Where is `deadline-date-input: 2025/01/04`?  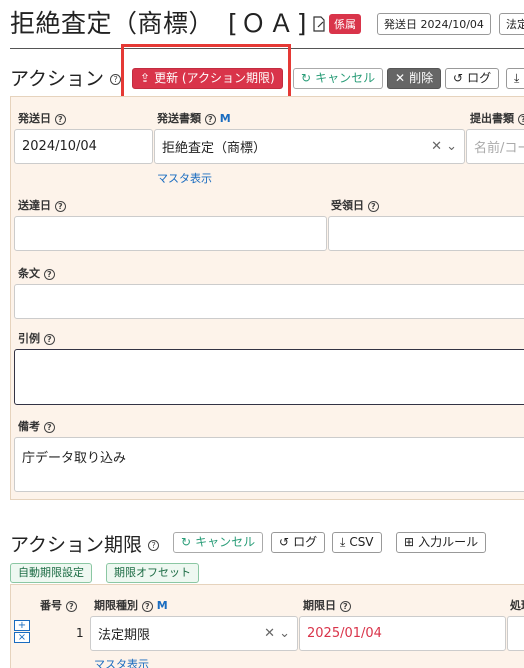 deadline-date-input: 2025/01/04 is located at coordinates (402, 633).